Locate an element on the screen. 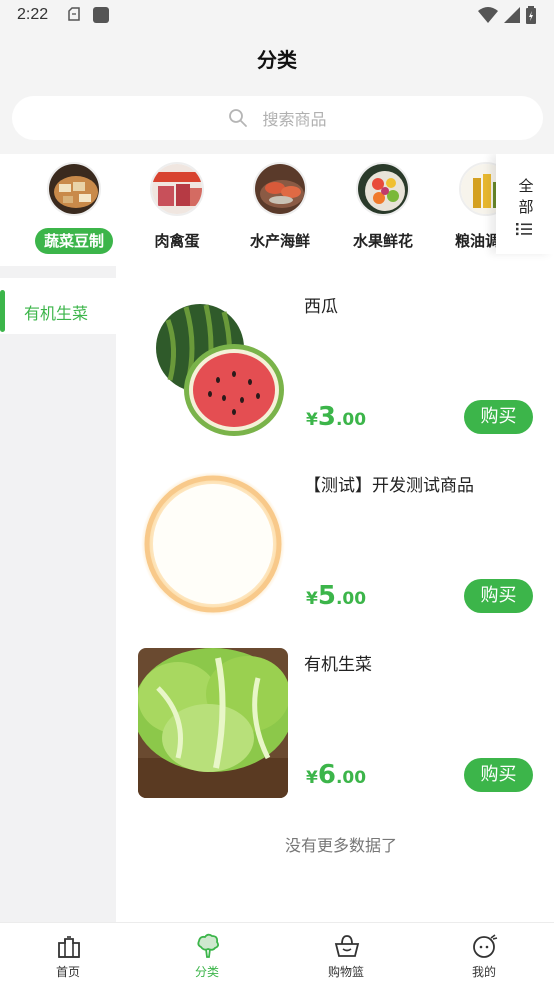 This screenshot has height=984, width=554. product-image-lettuce is located at coordinates (213, 723).